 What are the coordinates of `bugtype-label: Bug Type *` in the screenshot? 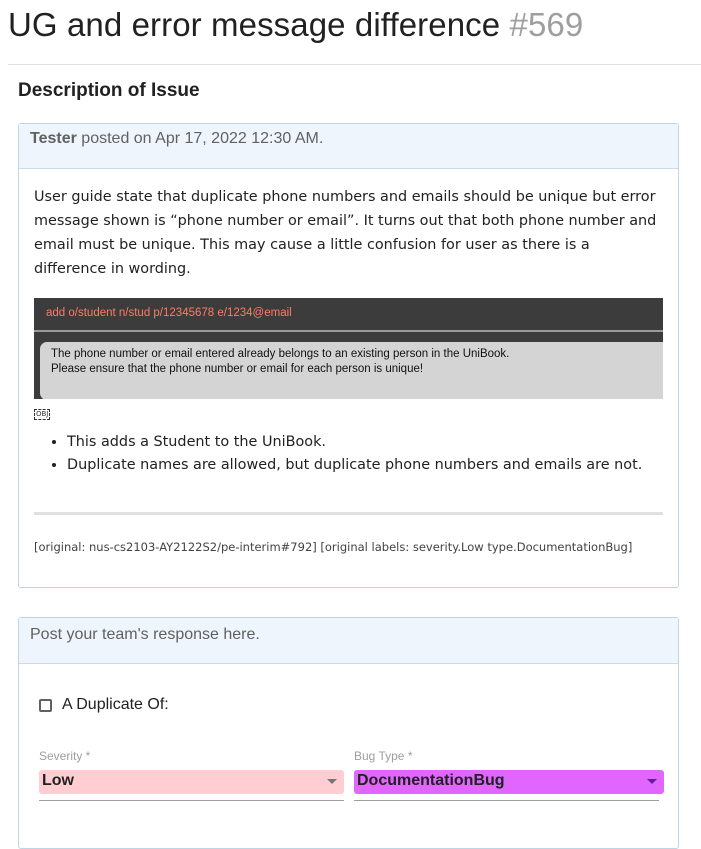 It's located at (383, 756).